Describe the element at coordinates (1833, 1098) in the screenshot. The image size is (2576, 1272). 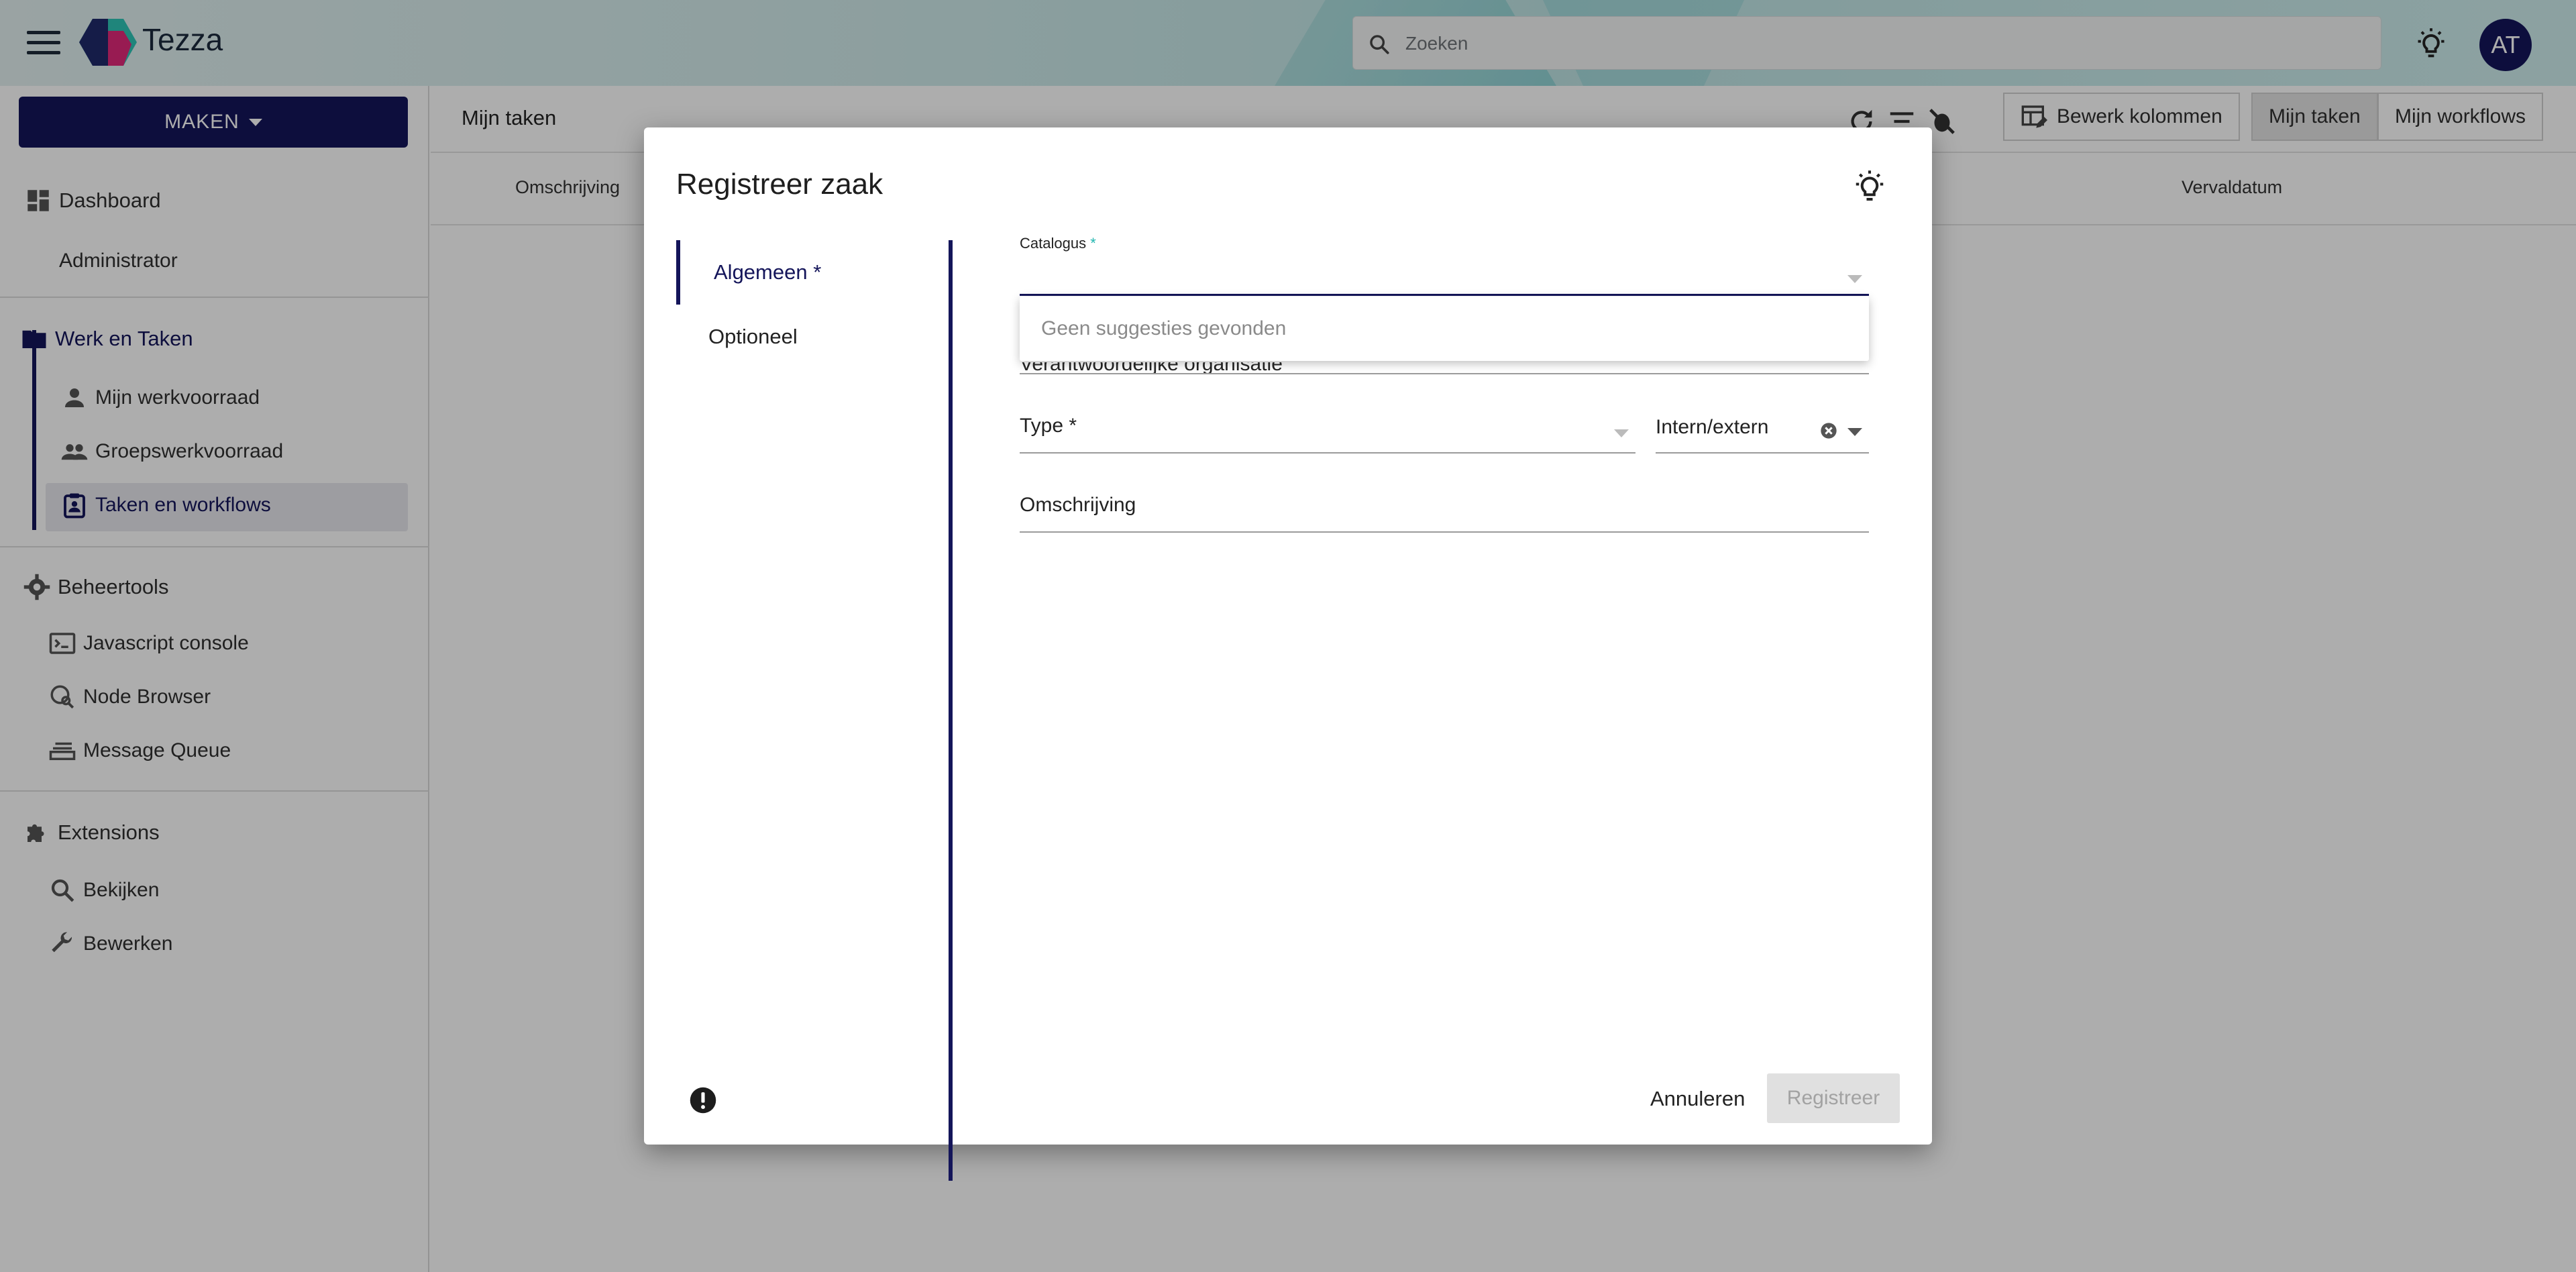
I see `register-button: Registreer` at that location.